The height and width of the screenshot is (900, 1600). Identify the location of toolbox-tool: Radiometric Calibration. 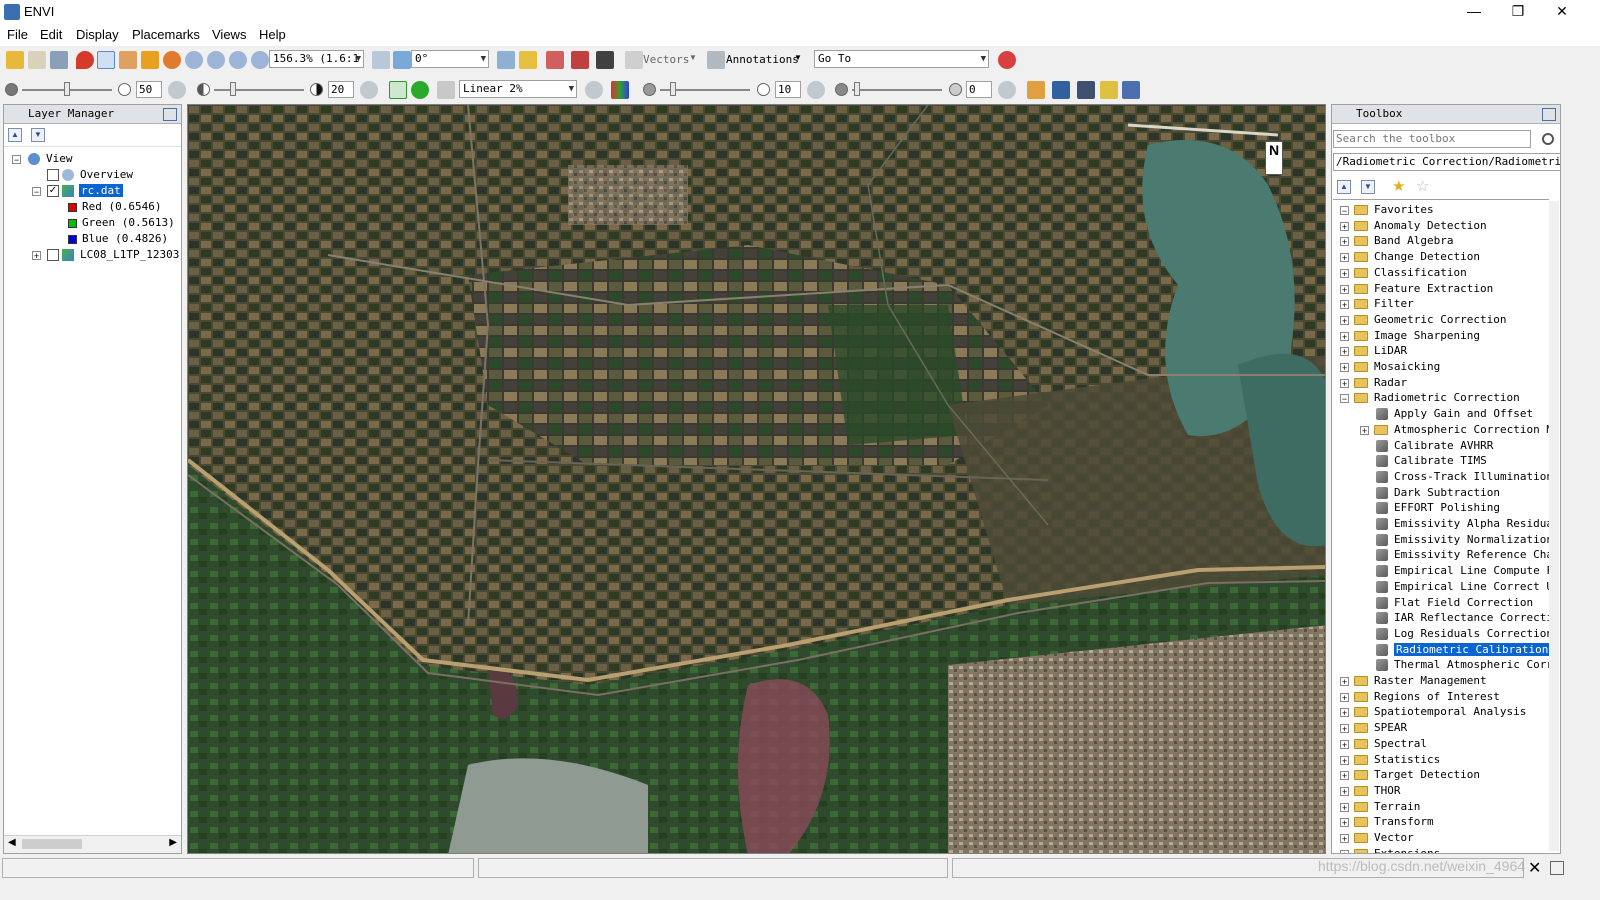
(1441, 650).